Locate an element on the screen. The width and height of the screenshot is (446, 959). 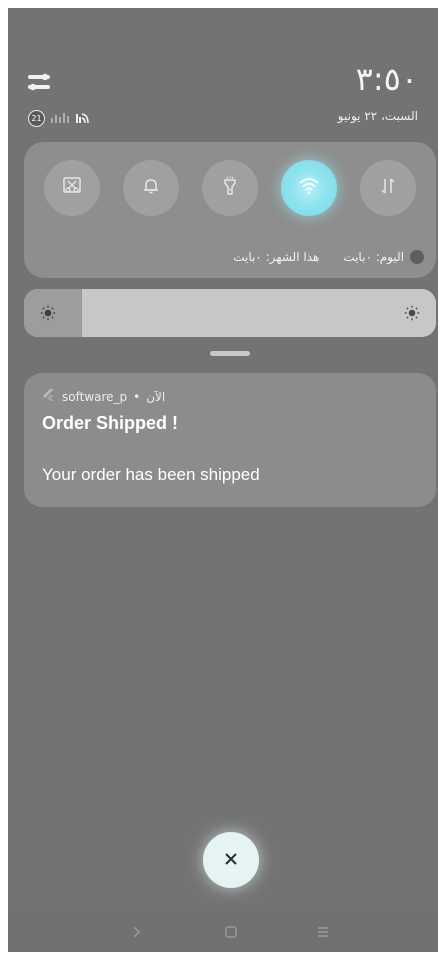
home-square-icon is located at coordinates (231, 933).